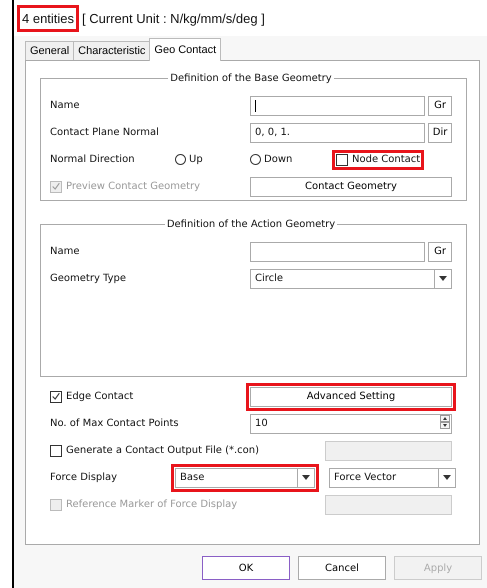  Describe the element at coordinates (185, 49) in the screenshot. I see `tab: Geo Contact` at that location.